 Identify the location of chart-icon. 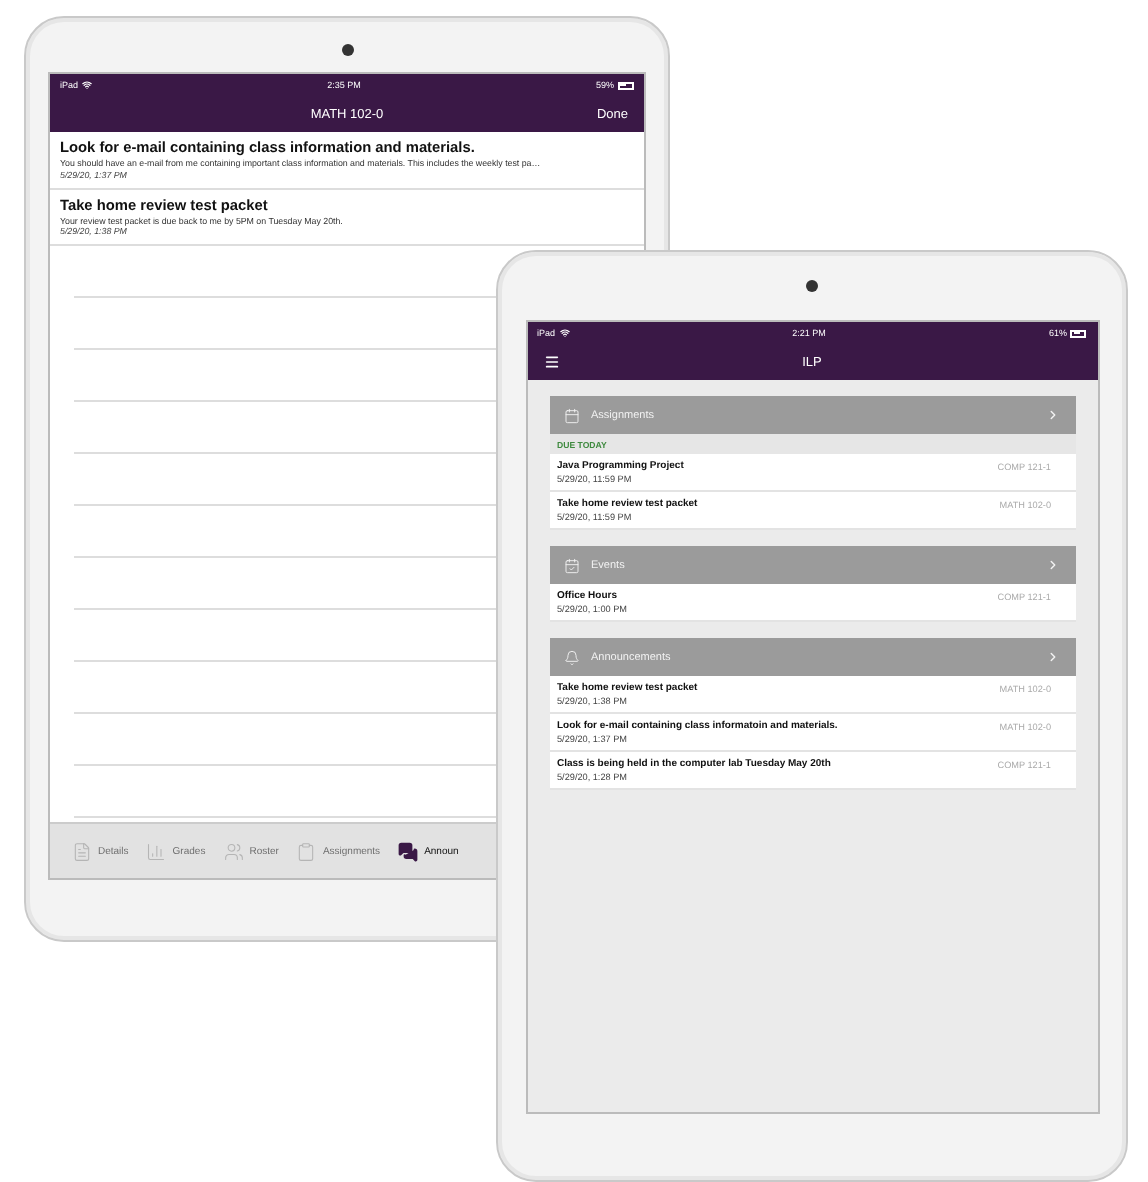
(156, 851).